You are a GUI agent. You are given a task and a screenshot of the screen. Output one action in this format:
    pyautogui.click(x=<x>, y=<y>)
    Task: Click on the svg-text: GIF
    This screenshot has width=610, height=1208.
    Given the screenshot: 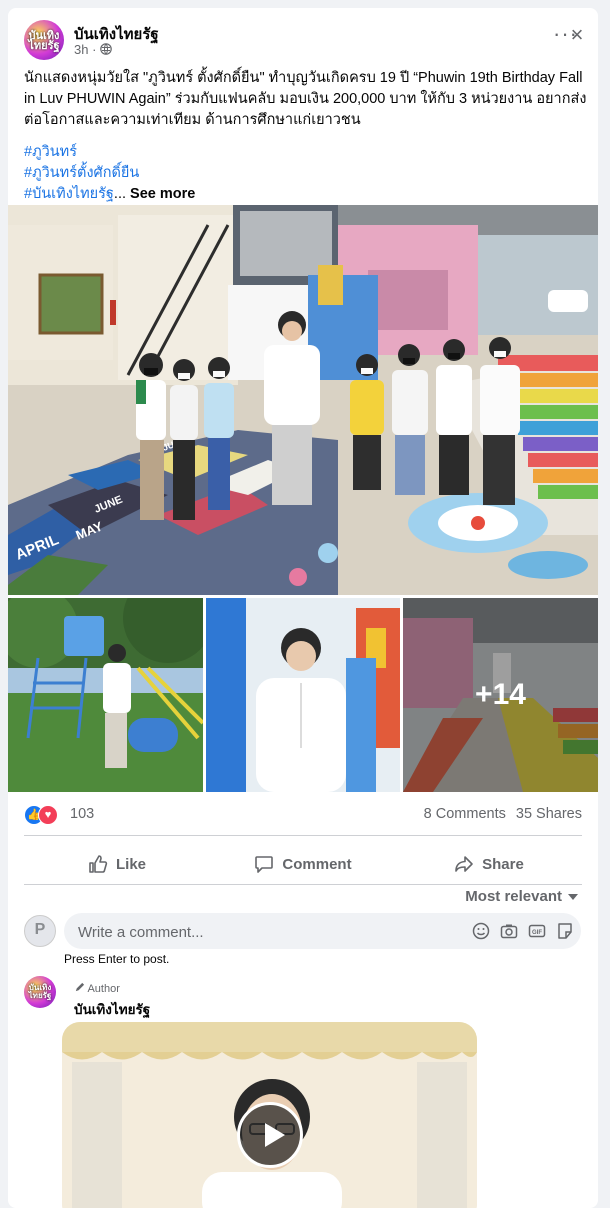 What is the action you would take?
    pyautogui.click(x=537, y=933)
    